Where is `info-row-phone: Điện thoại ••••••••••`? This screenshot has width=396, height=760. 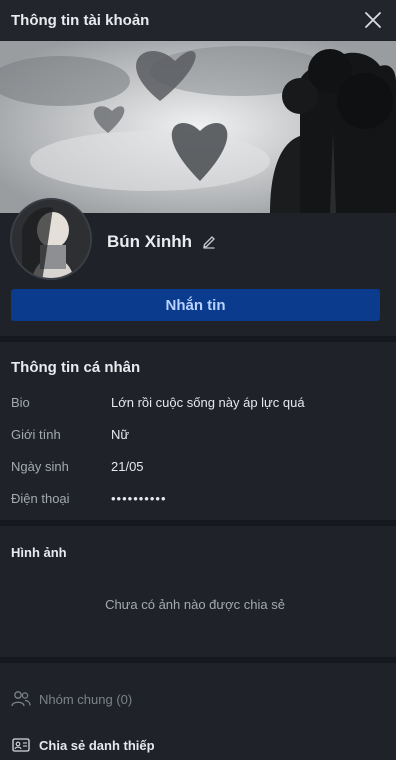
info-row-phone: Điện thoại •••••••••• is located at coordinates (196, 498).